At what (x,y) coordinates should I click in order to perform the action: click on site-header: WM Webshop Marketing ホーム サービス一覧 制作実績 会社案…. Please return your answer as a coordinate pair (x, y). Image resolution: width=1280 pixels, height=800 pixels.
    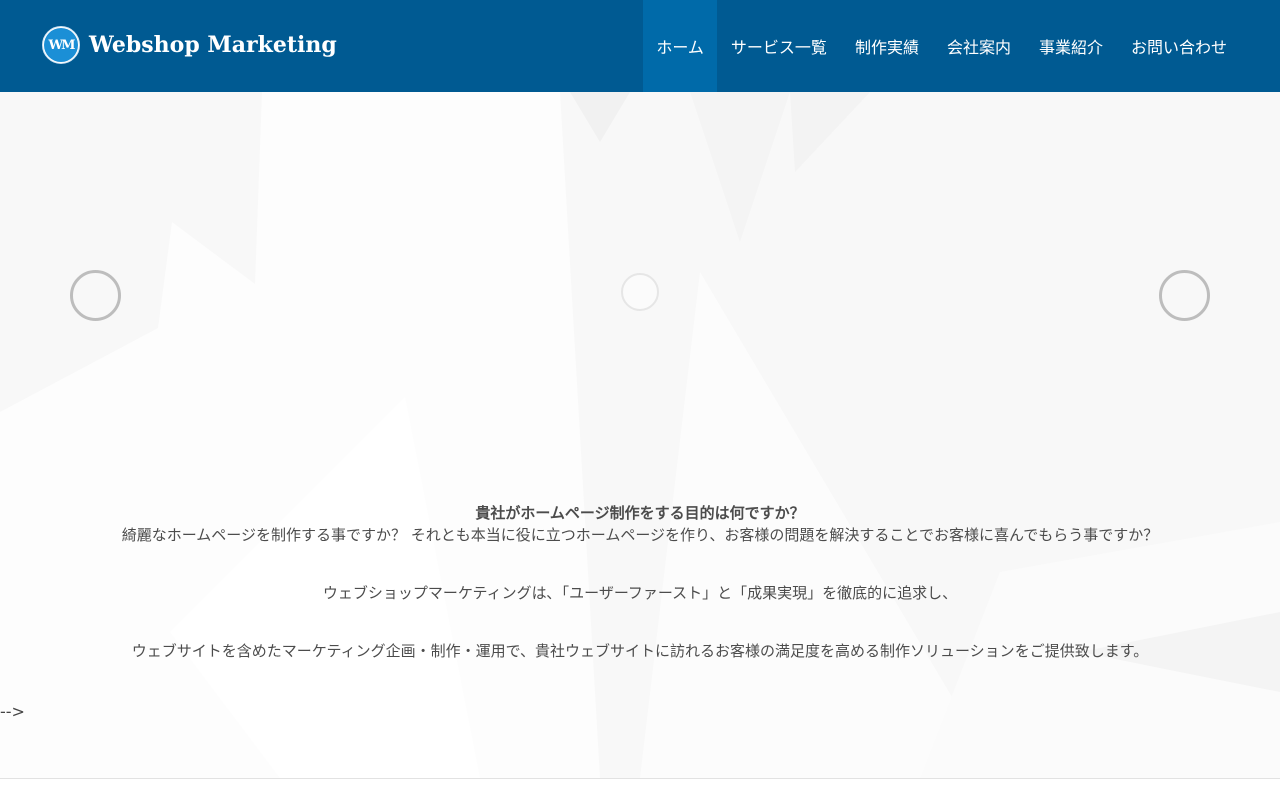
    Looking at the image, I should click on (640, 46).